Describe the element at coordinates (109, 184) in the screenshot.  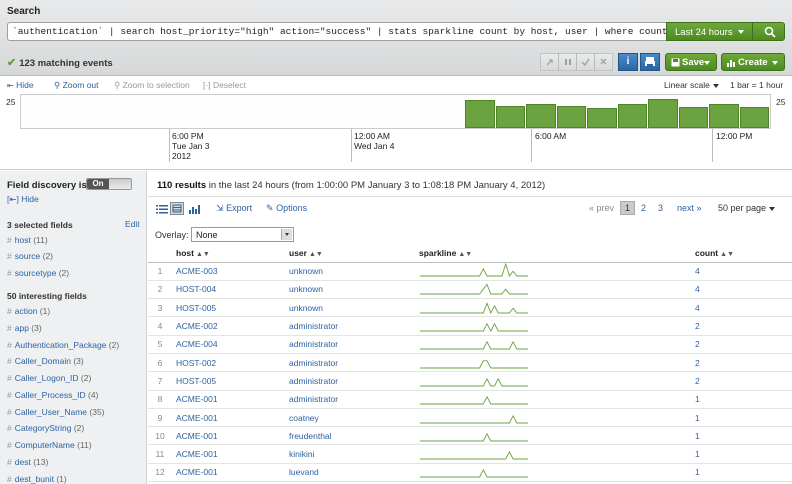
I see `field-discovery-toggle: On` at that location.